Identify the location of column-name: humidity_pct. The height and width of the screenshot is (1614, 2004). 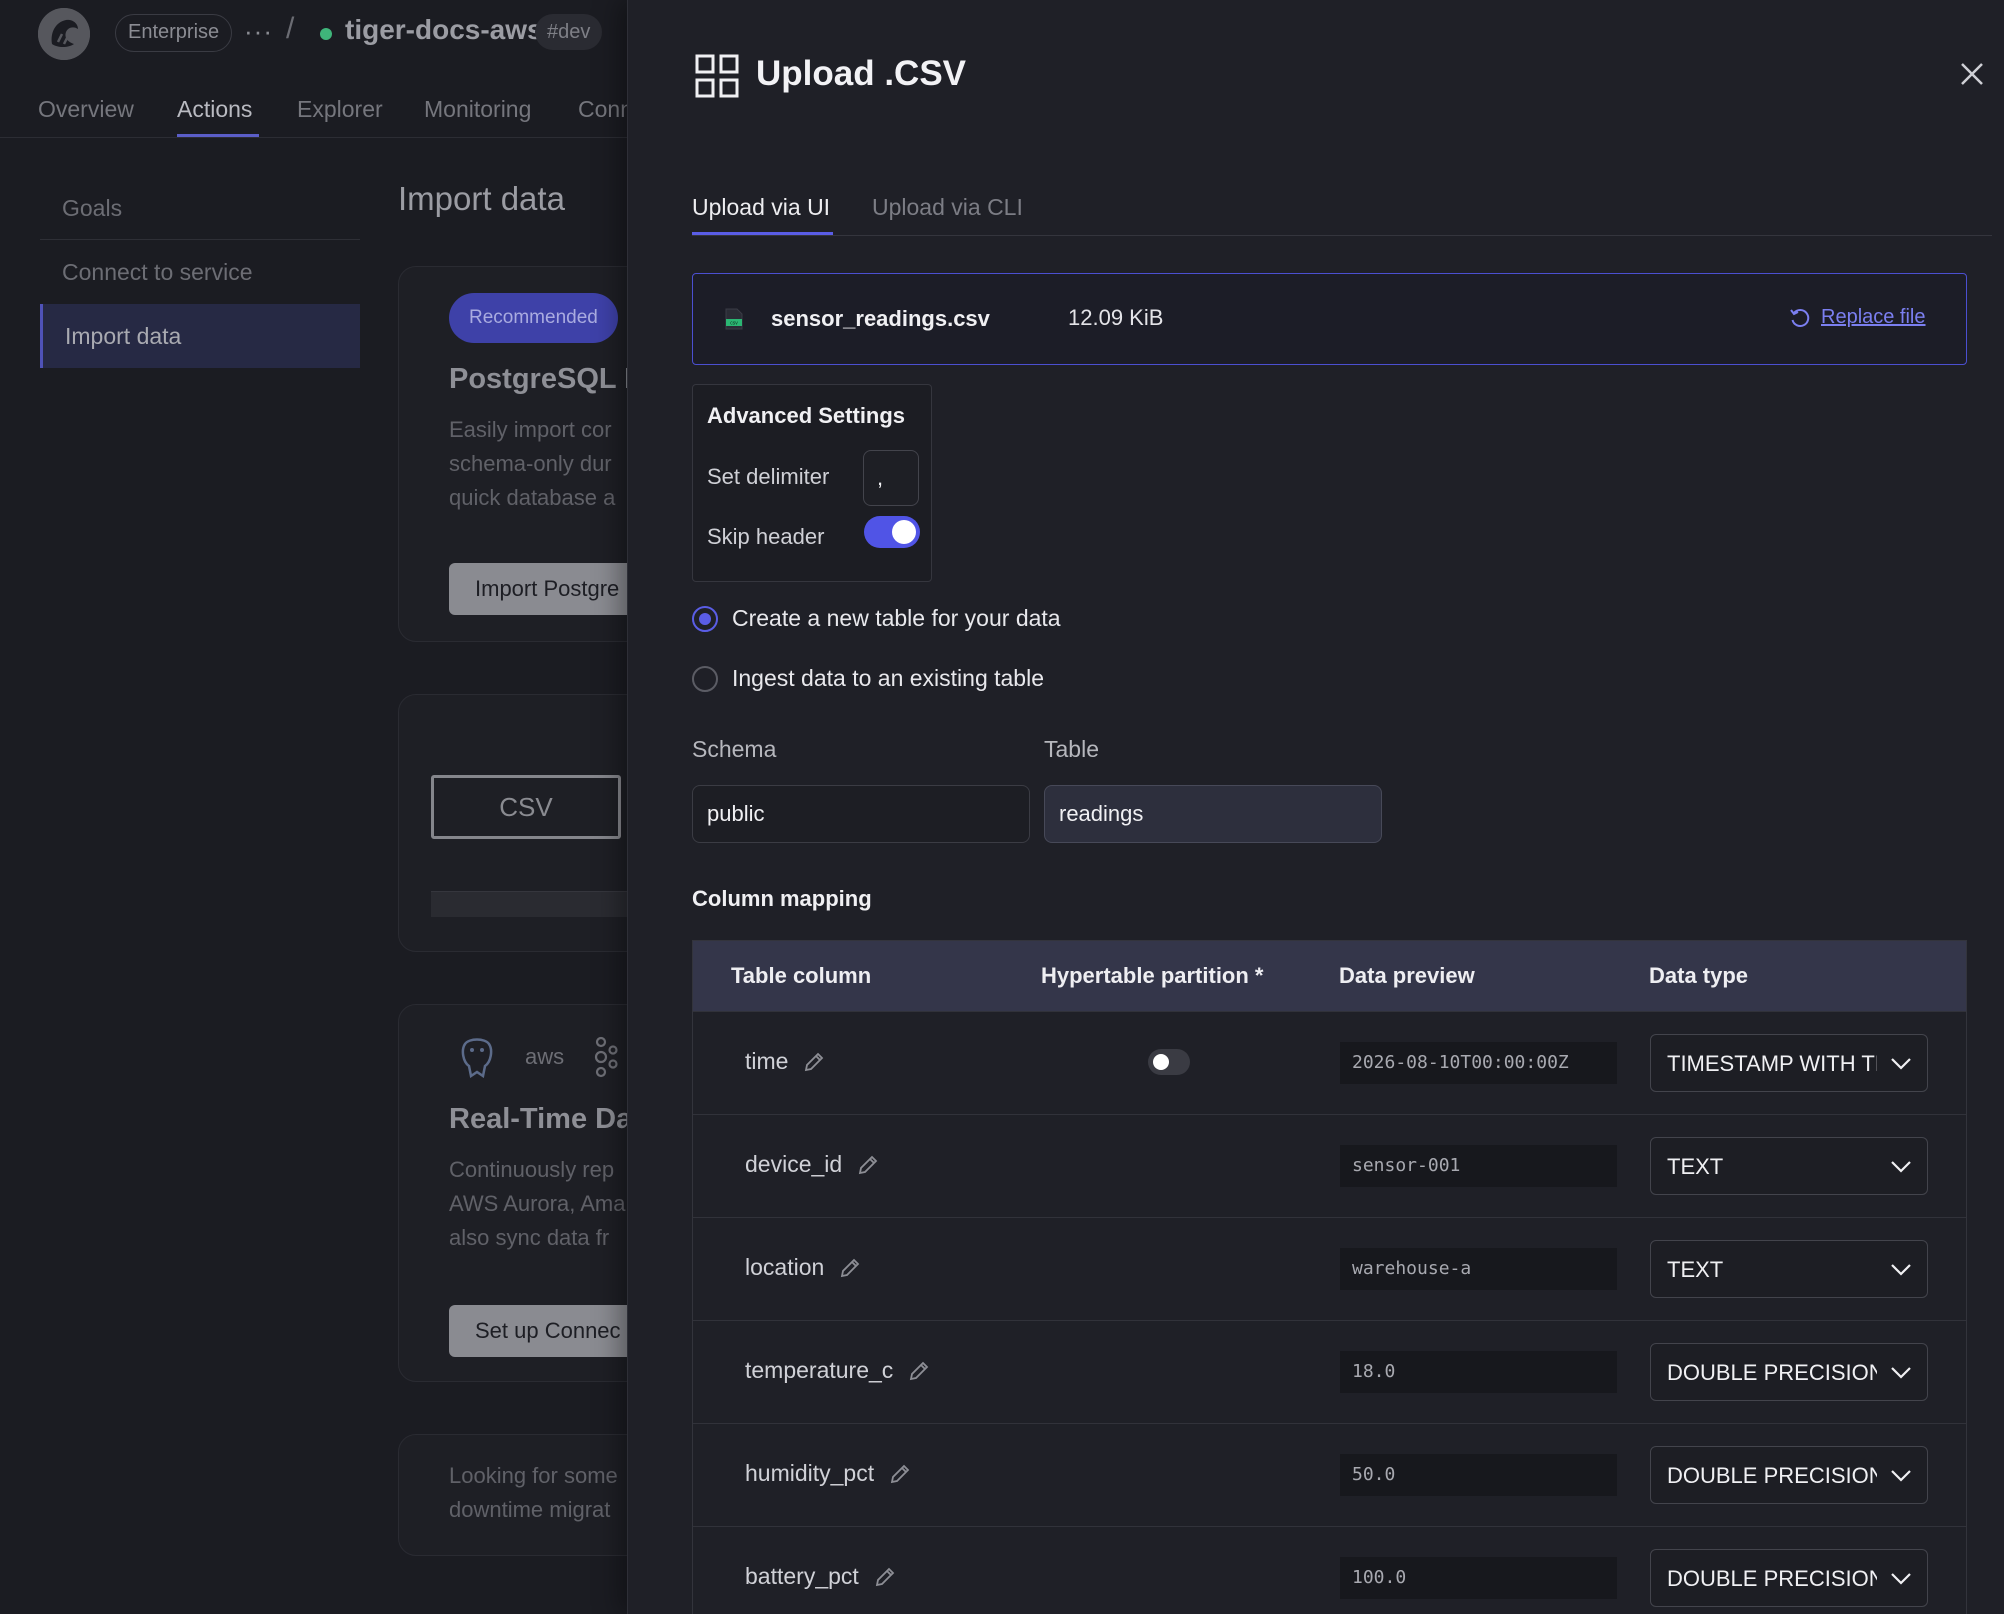
(828, 1473).